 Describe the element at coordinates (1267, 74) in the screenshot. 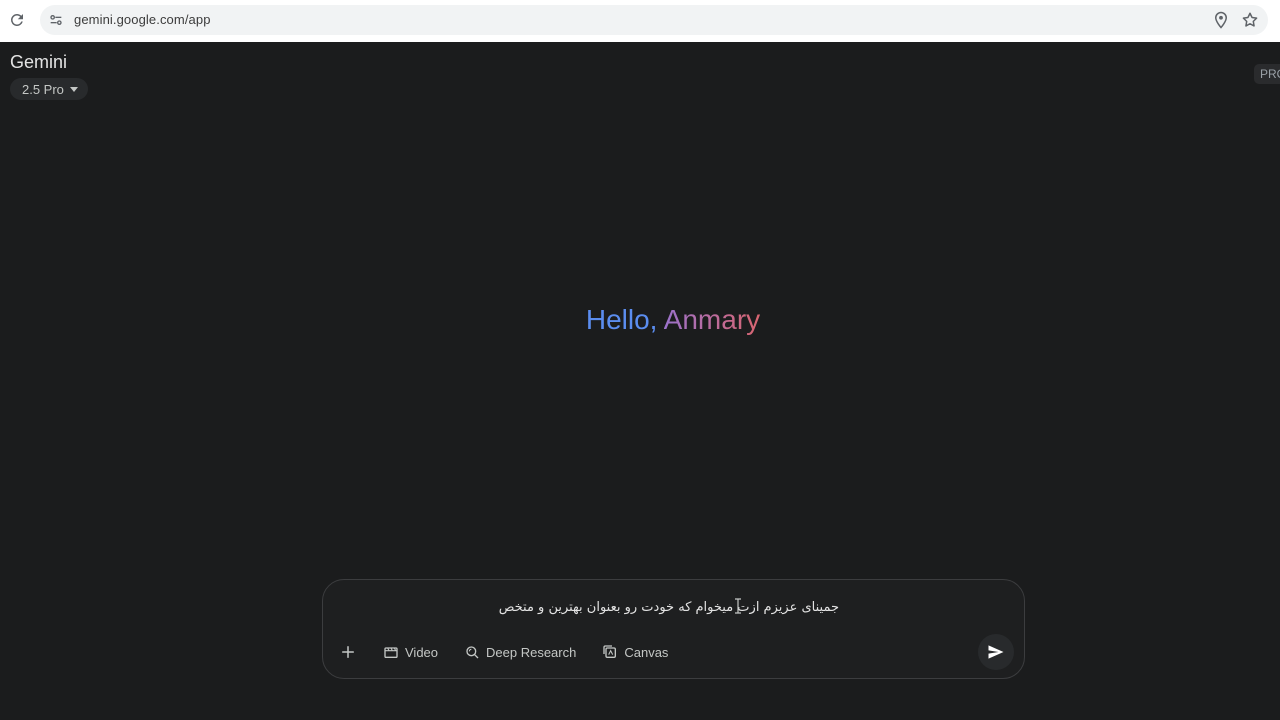

I see `pro-badge: PRO` at that location.